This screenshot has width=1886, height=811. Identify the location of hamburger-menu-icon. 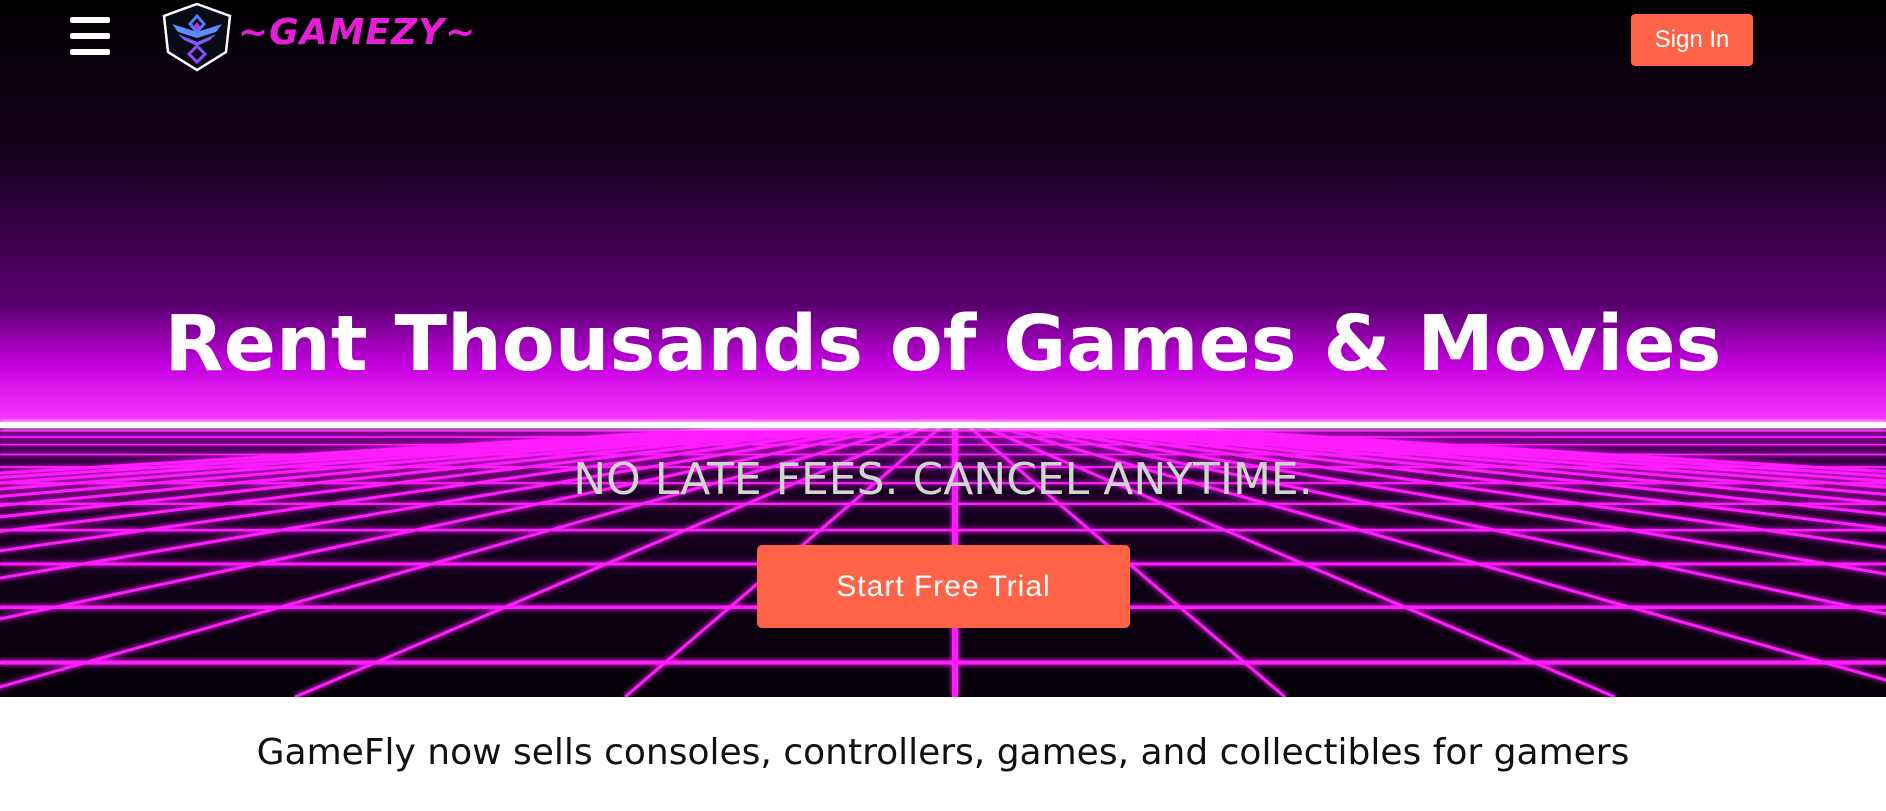
(90, 36).